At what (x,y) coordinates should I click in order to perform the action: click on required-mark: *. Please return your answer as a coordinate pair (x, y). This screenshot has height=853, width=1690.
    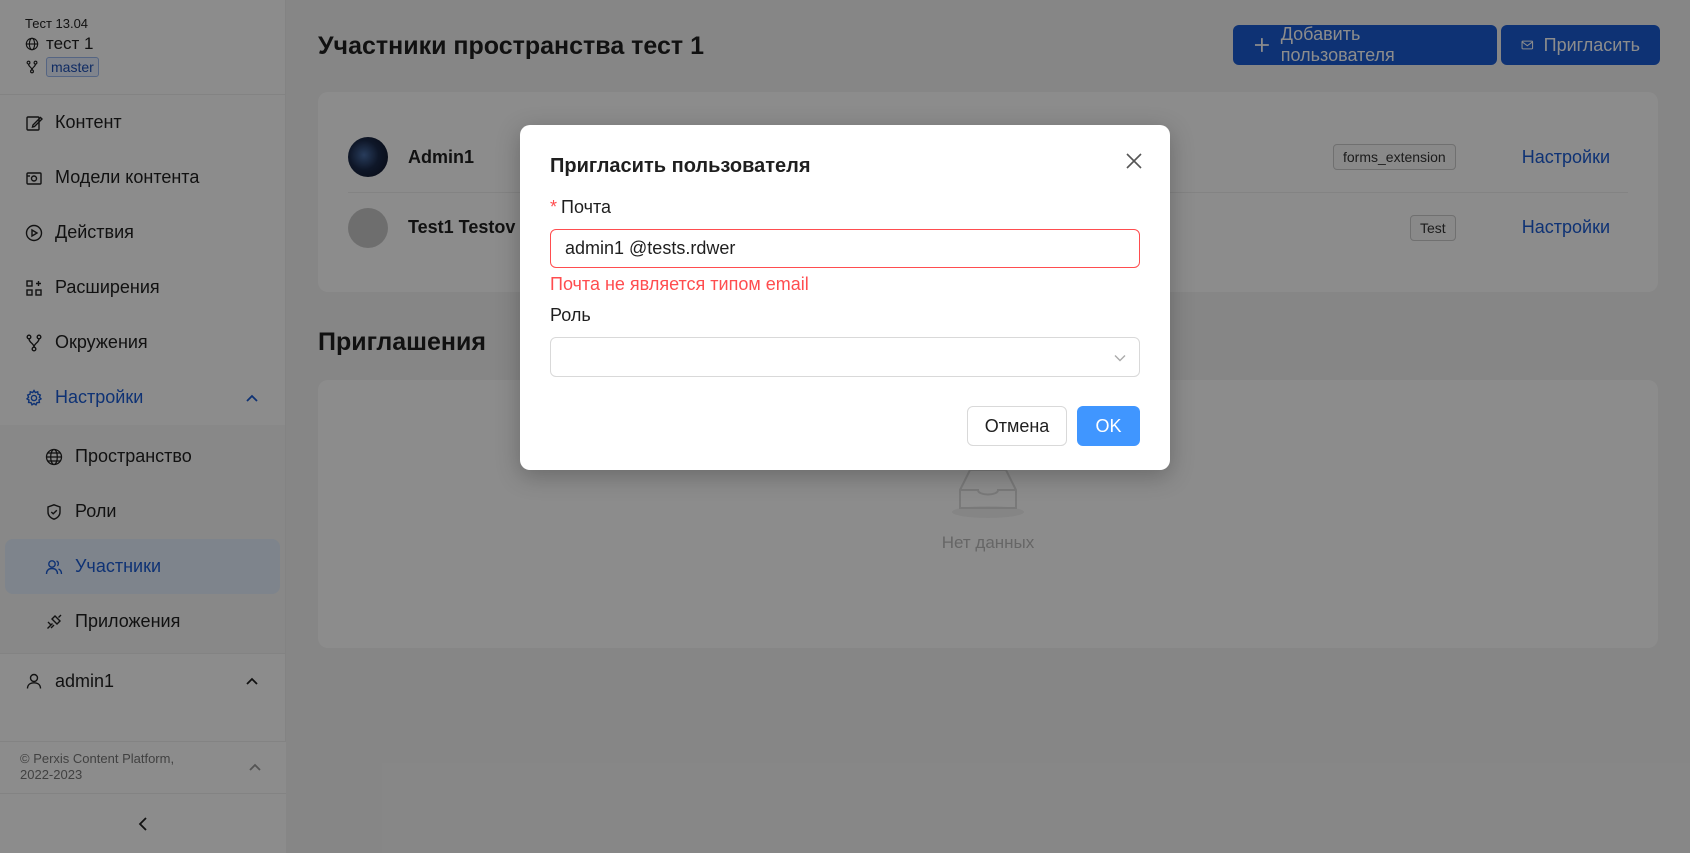
    Looking at the image, I should click on (554, 207).